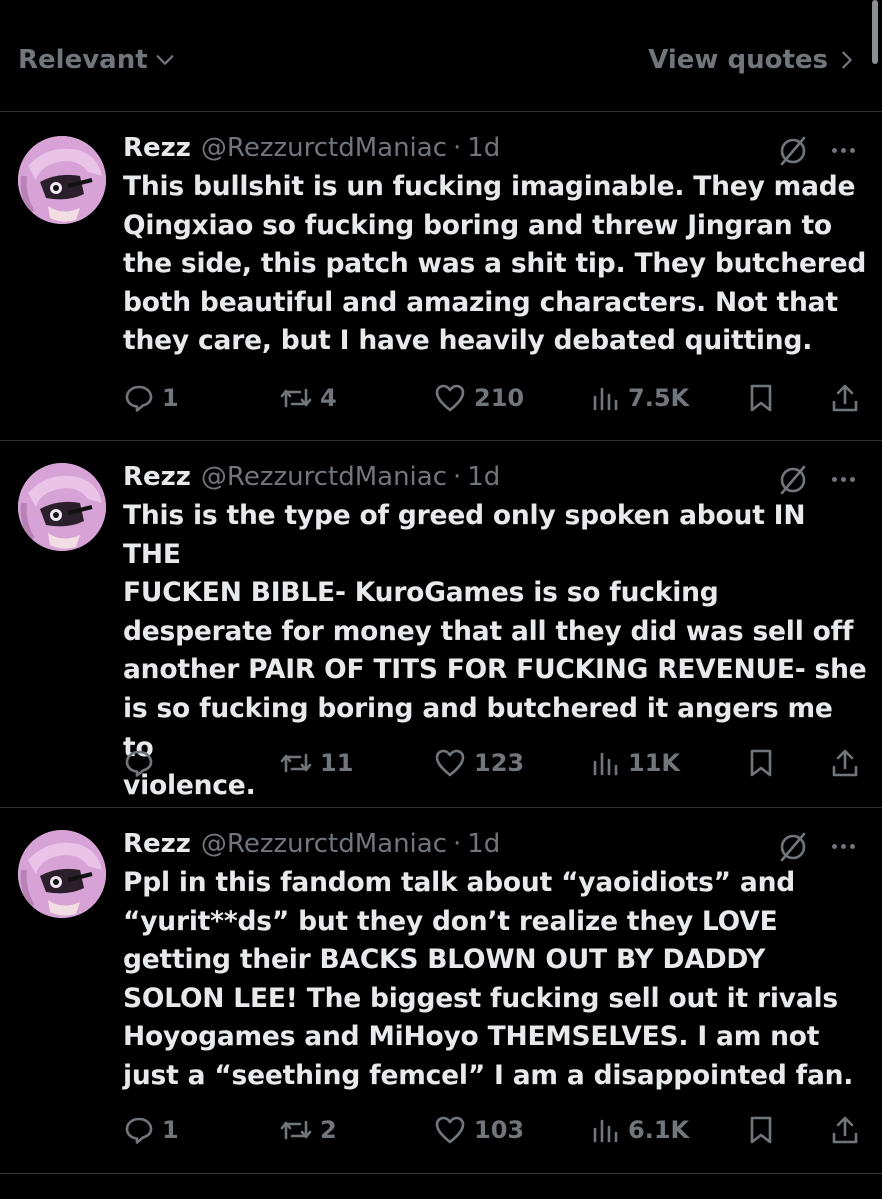 Image resolution: width=882 pixels, height=1199 pixels. Describe the element at coordinates (328, 1130) in the screenshot. I see `repost-count: 2` at that location.